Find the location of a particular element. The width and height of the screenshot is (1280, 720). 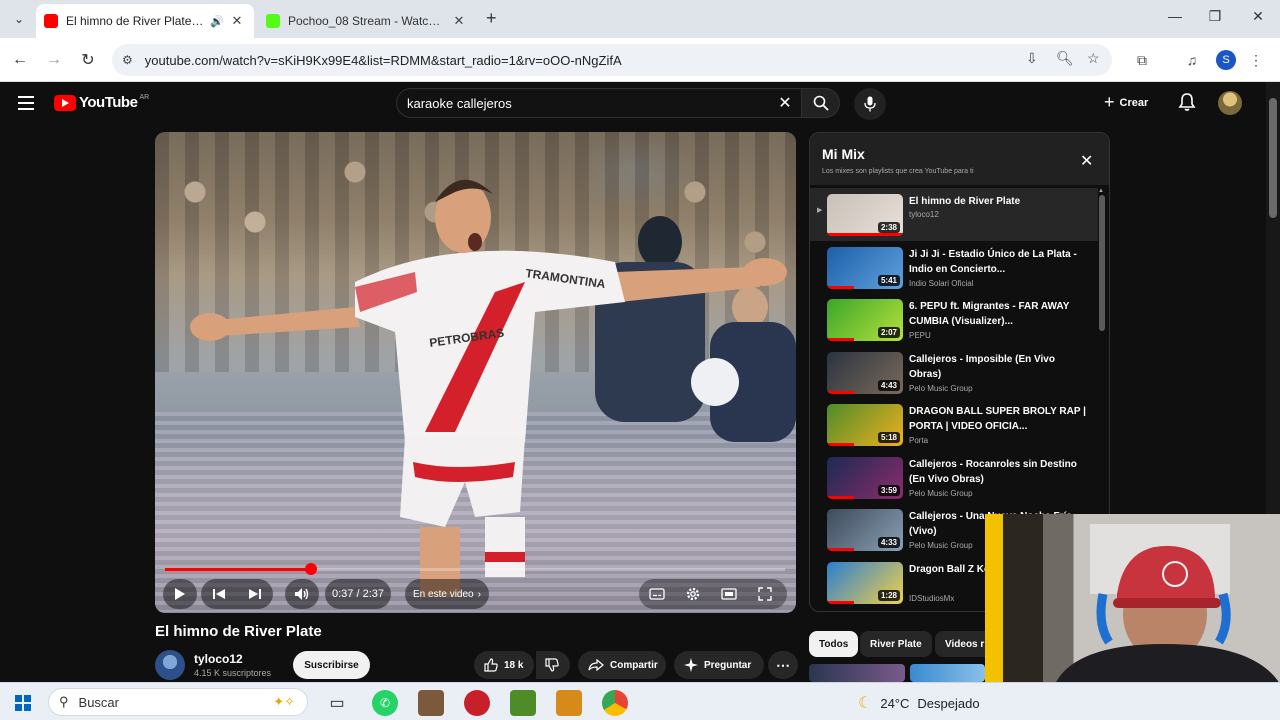

previous-button is located at coordinates (219, 594).